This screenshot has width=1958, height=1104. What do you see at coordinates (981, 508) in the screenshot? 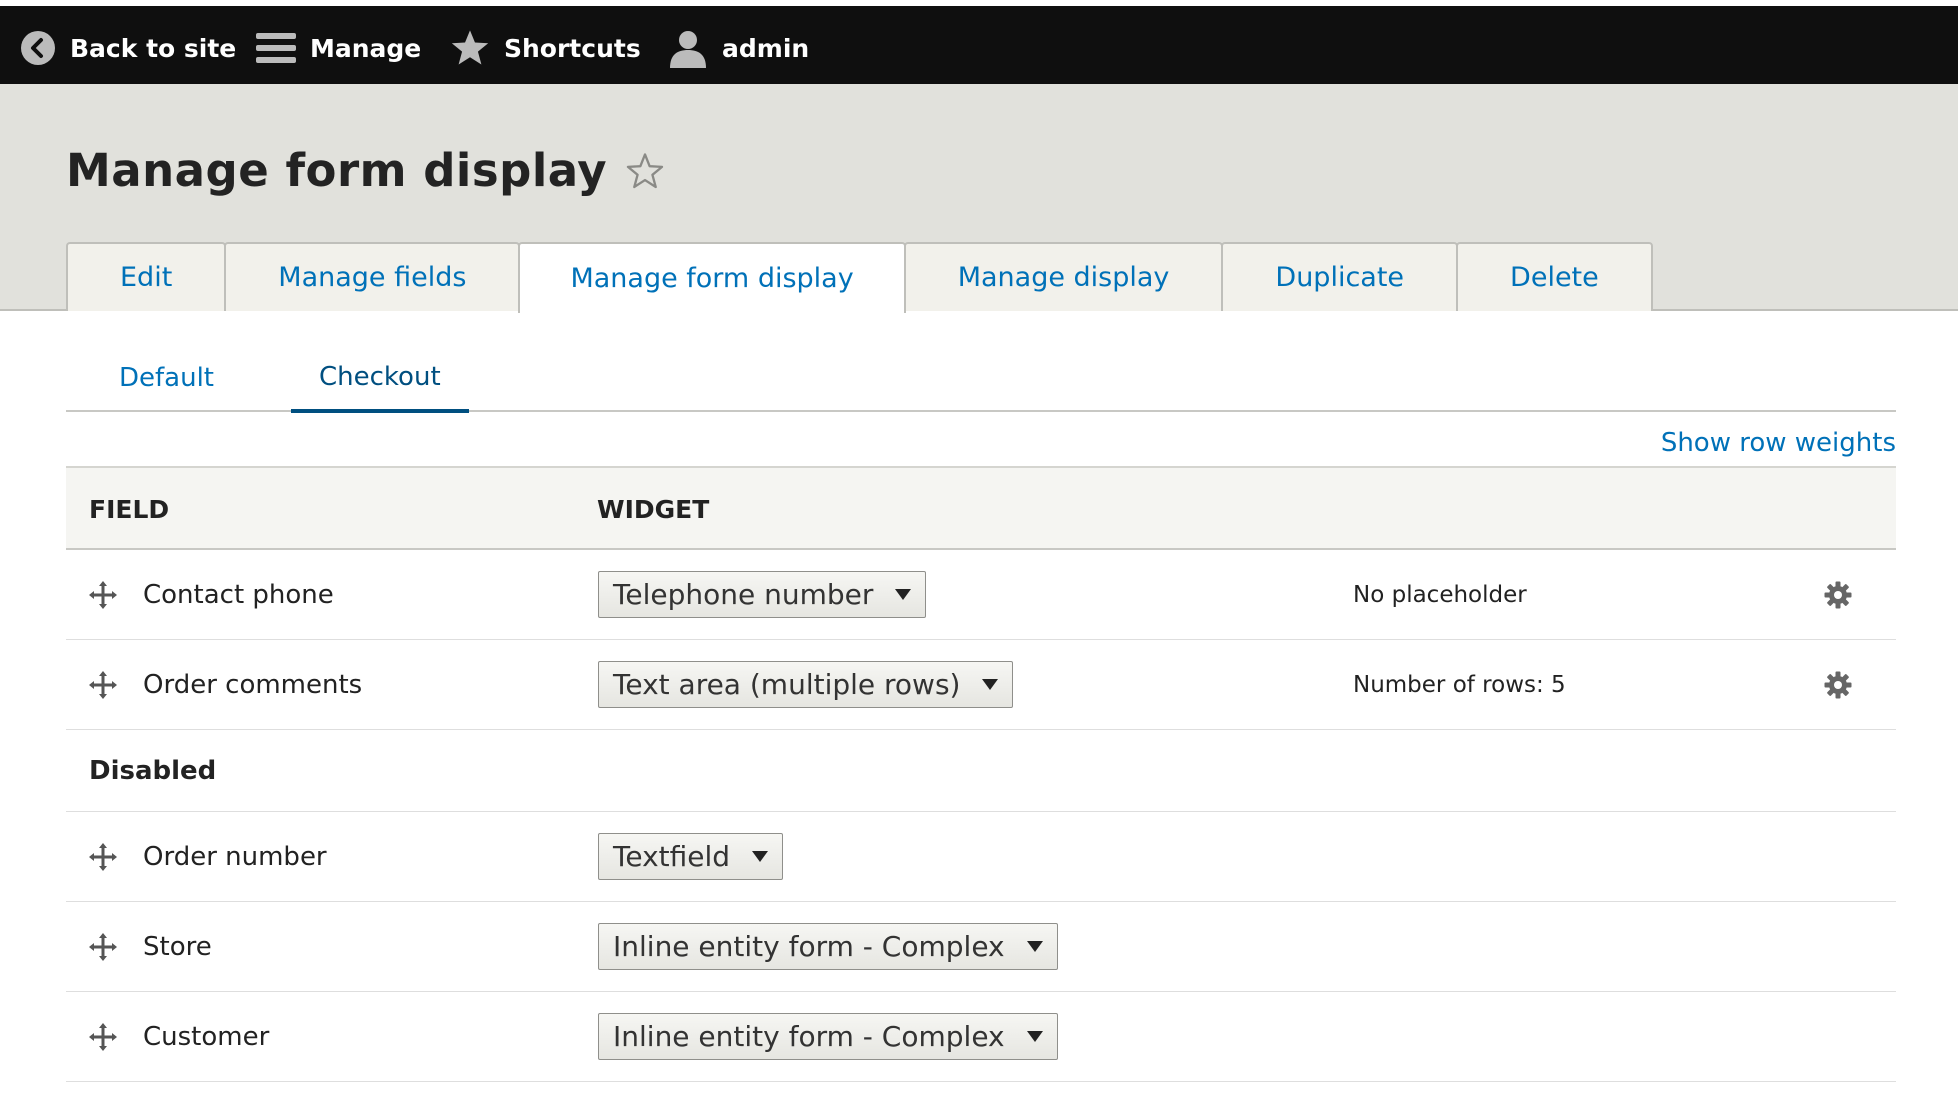
I see `table-header: FIELD WIDGET` at bounding box center [981, 508].